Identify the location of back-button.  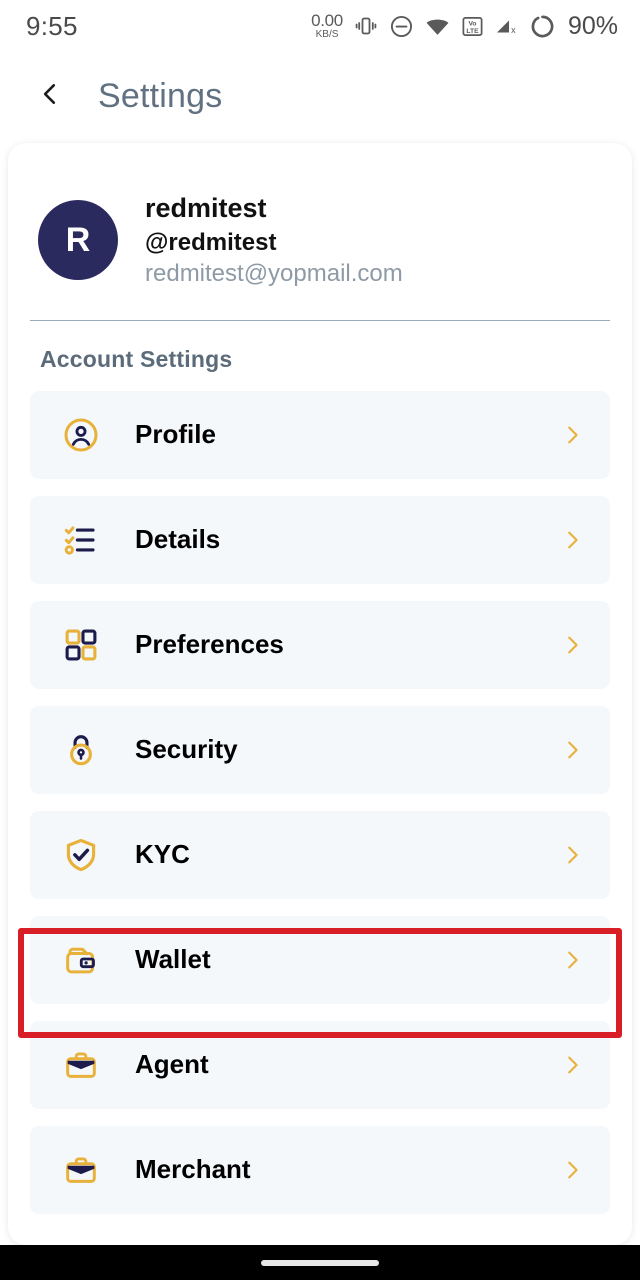
(50, 96).